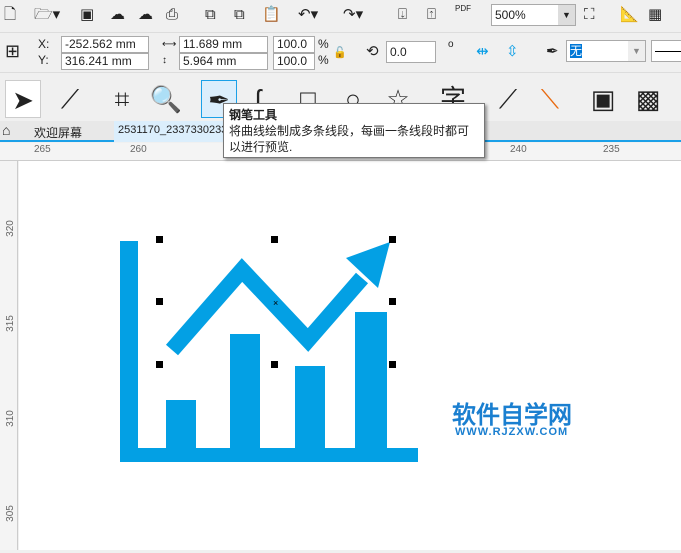 Image resolution: width=681 pixels, height=553 pixels. Describe the element at coordinates (253, 115) in the screenshot. I see `tooltip-title: 钢笔工具` at that location.